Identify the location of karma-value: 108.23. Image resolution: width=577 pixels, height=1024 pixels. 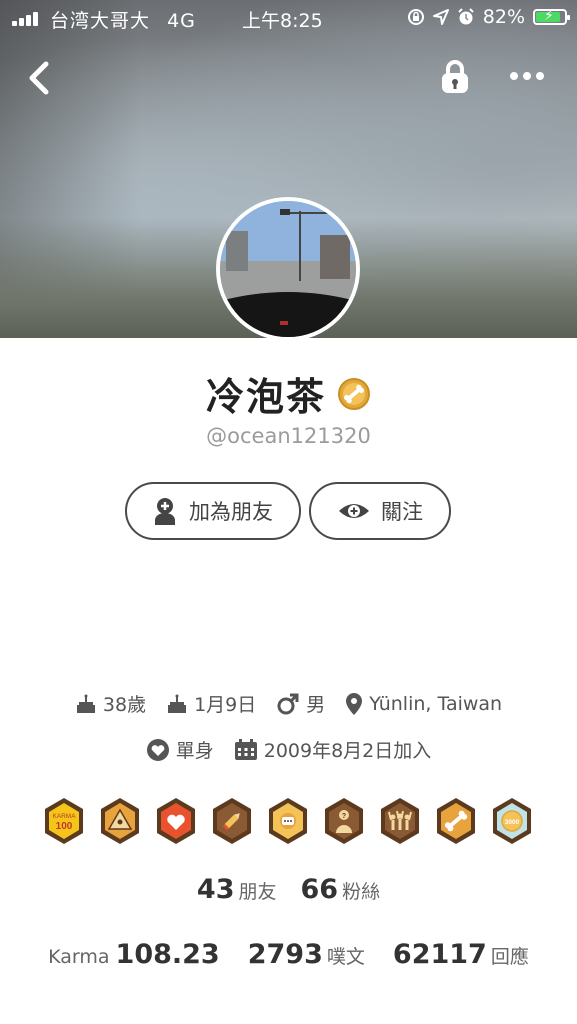
(167, 954).